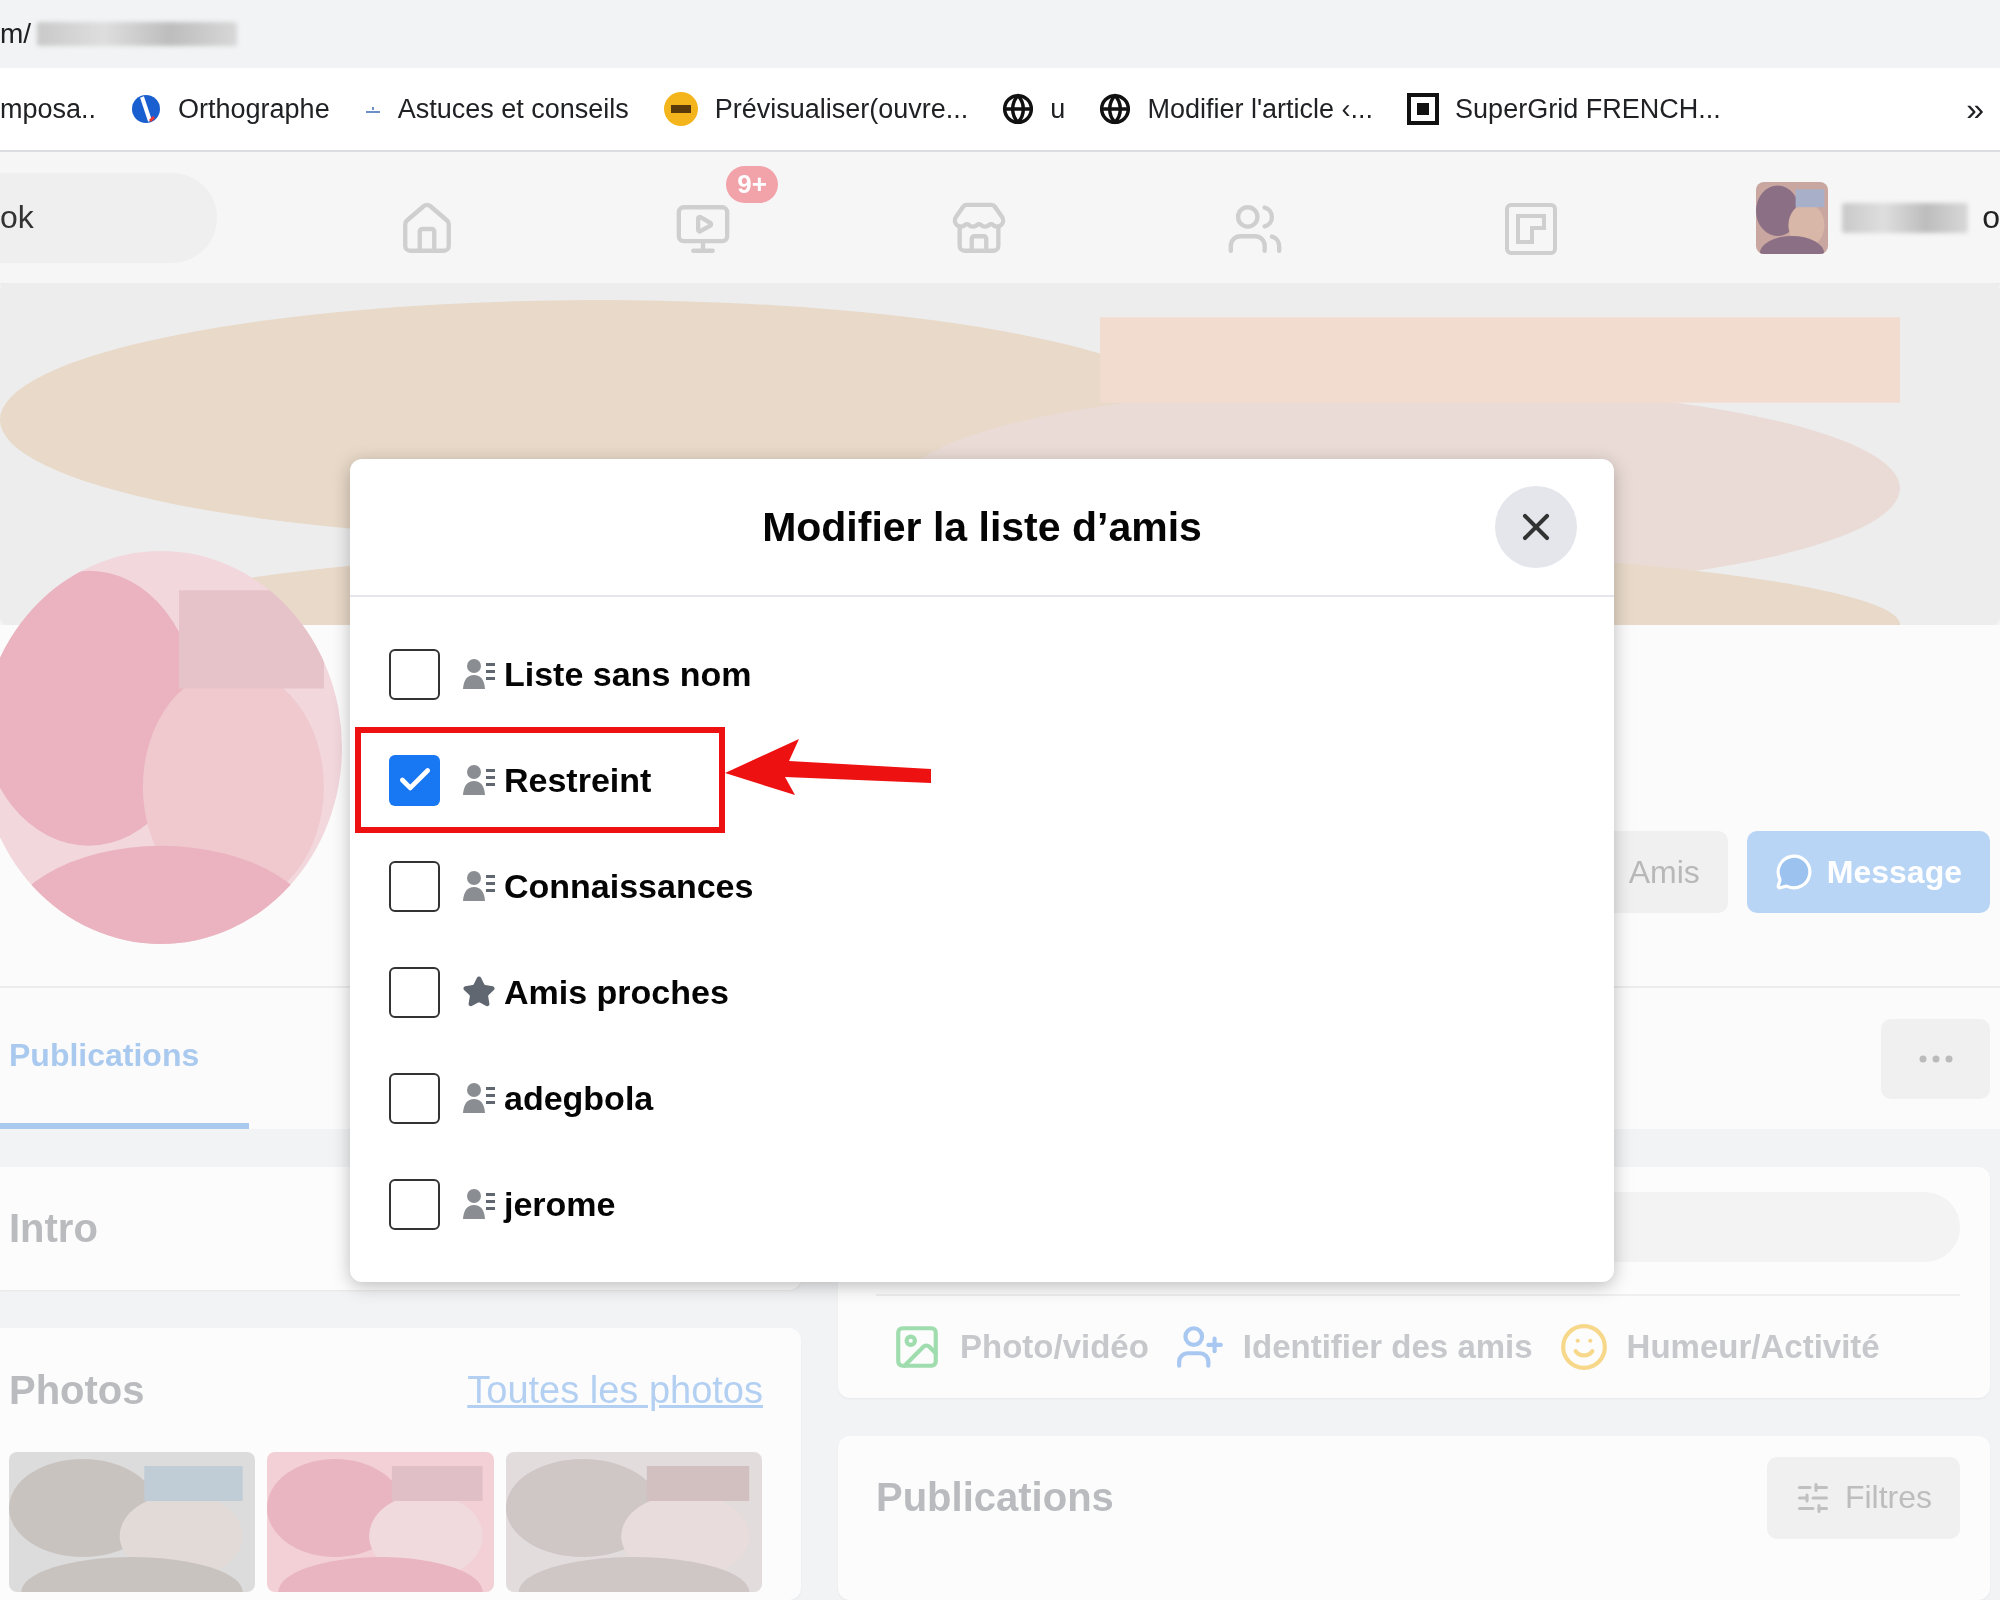 This screenshot has width=2000, height=1600. Describe the element at coordinates (496, 109) in the screenshot. I see `bookmark: Astuces et conseils` at that location.